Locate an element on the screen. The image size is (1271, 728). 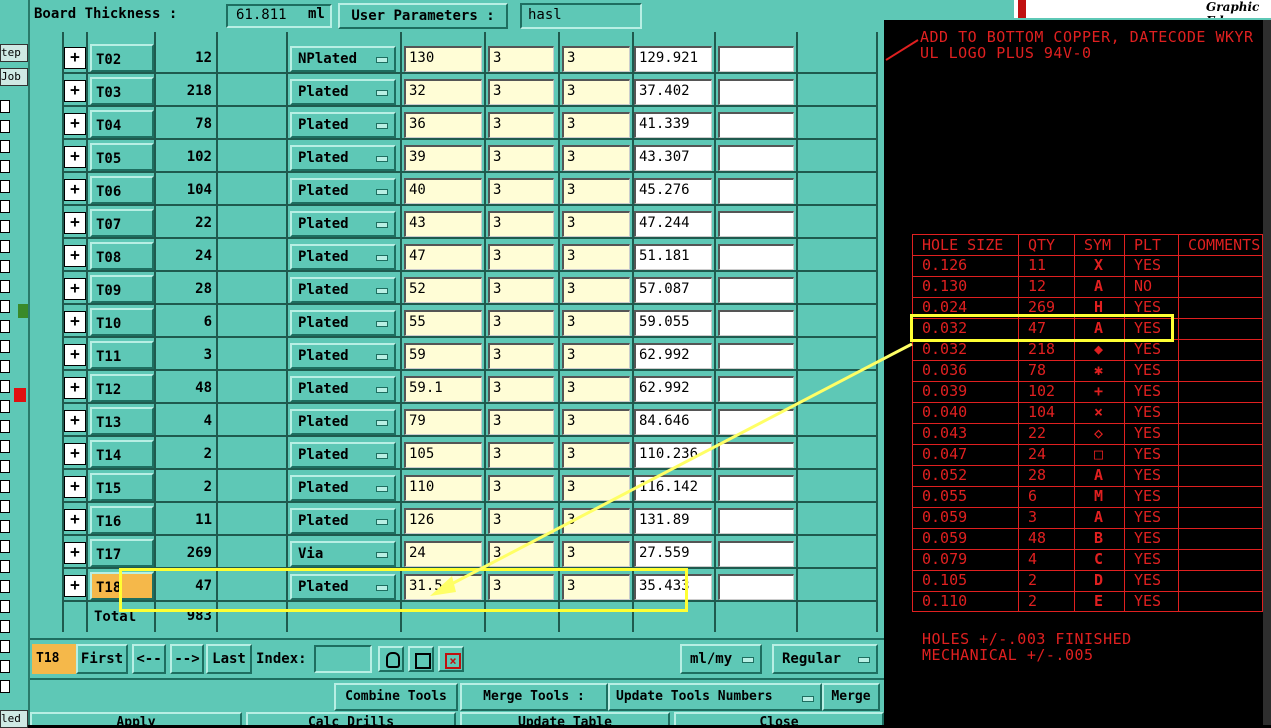
mode-dropdown: Regular is located at coordinates (825, 659).